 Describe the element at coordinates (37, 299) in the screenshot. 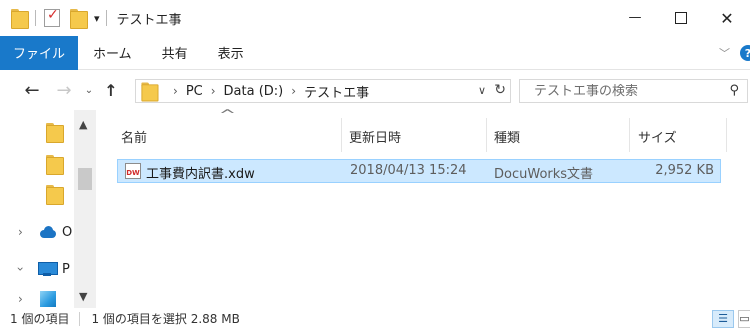

I see `nav-item-3d-objects: ›` at that location.